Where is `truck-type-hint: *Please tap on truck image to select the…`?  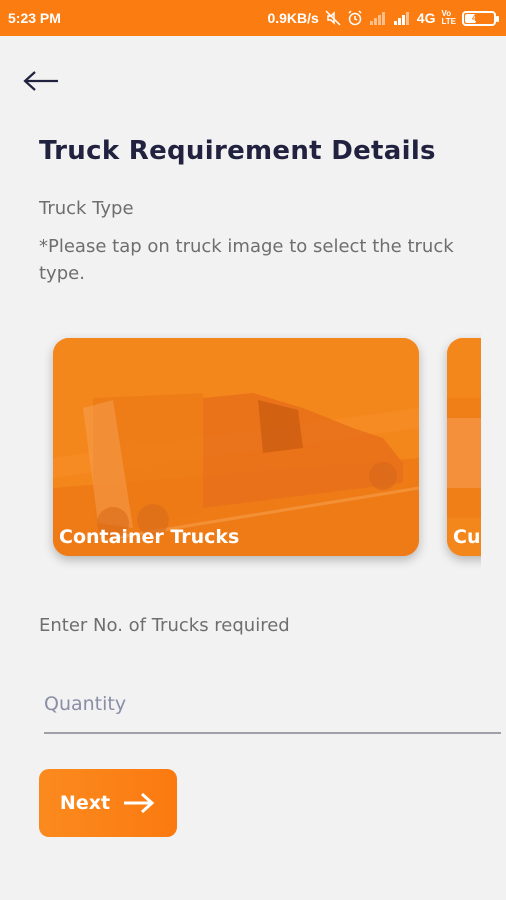
truck-type-hint: *Please tap on truck image to select the… is located at coordinates (246, 260).